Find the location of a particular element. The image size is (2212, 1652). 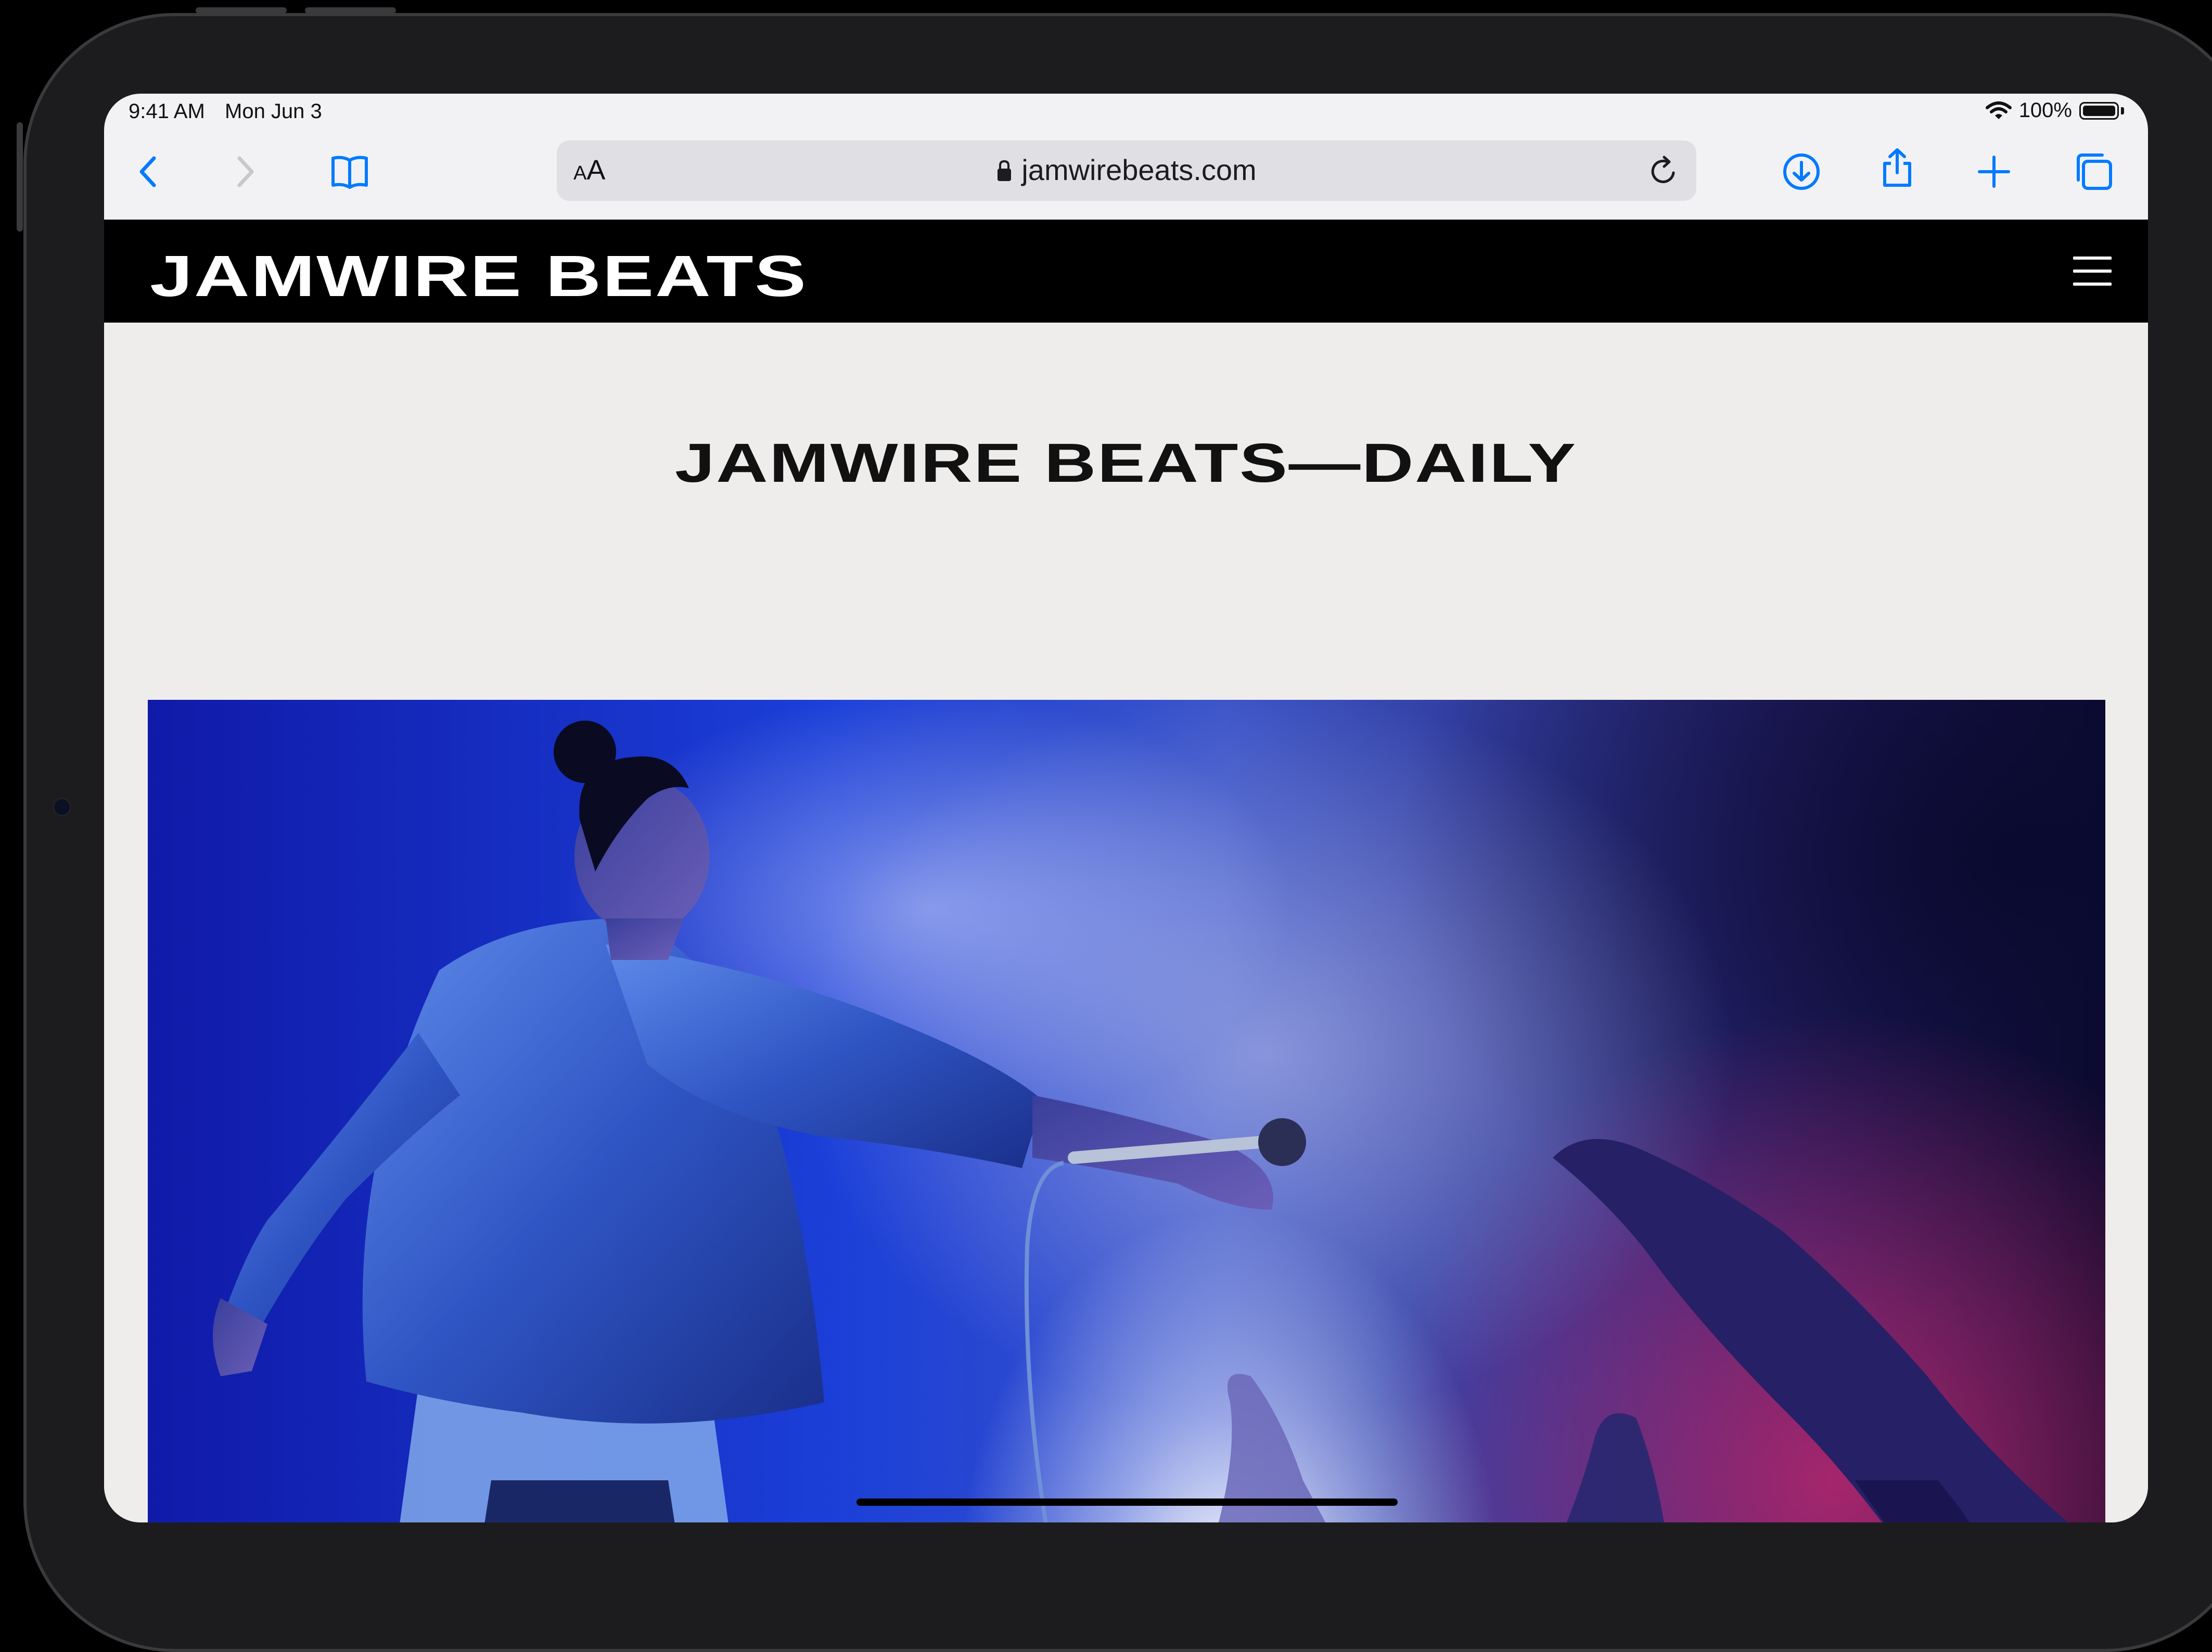

share-icon is located at coordinates (1897, 167).